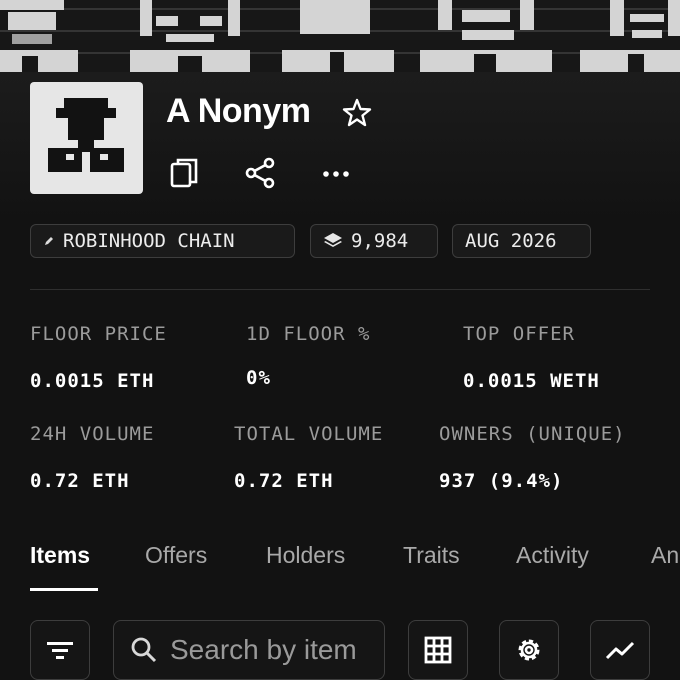 The height and width of the screenshot is (680, 680). I want to click on chart-button, so click(620, 650).